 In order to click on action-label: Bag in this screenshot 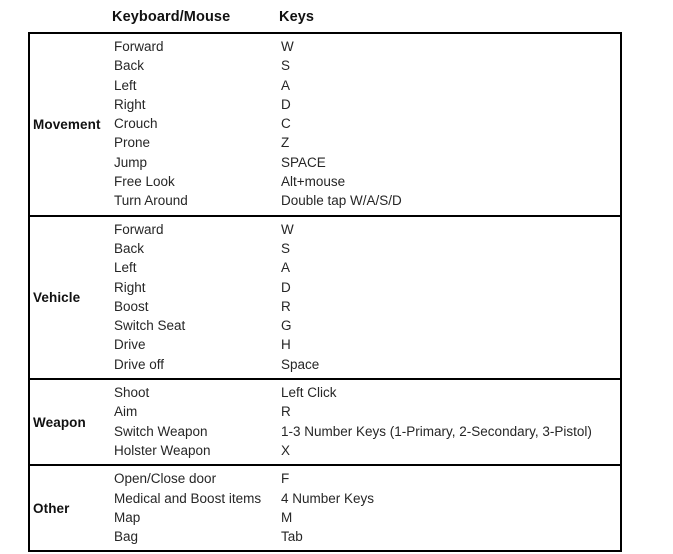, I will do `click(126, 537)`.